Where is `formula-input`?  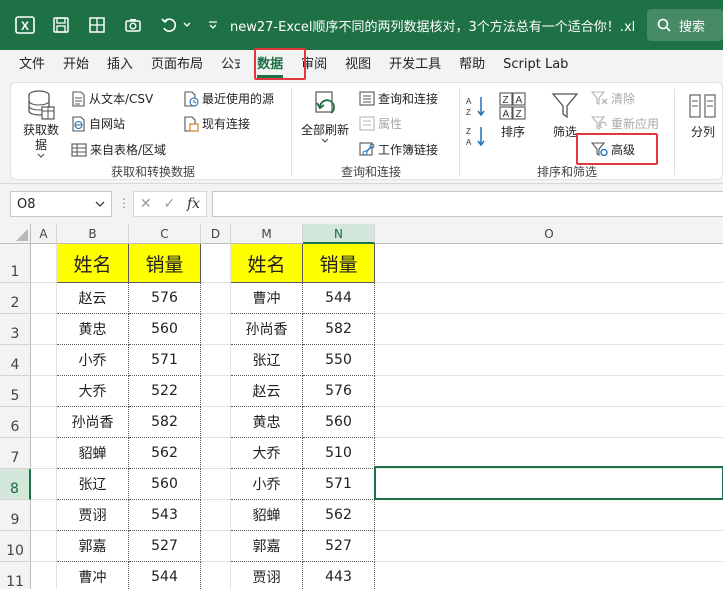
formula-input is located at coordinates (467, 204).